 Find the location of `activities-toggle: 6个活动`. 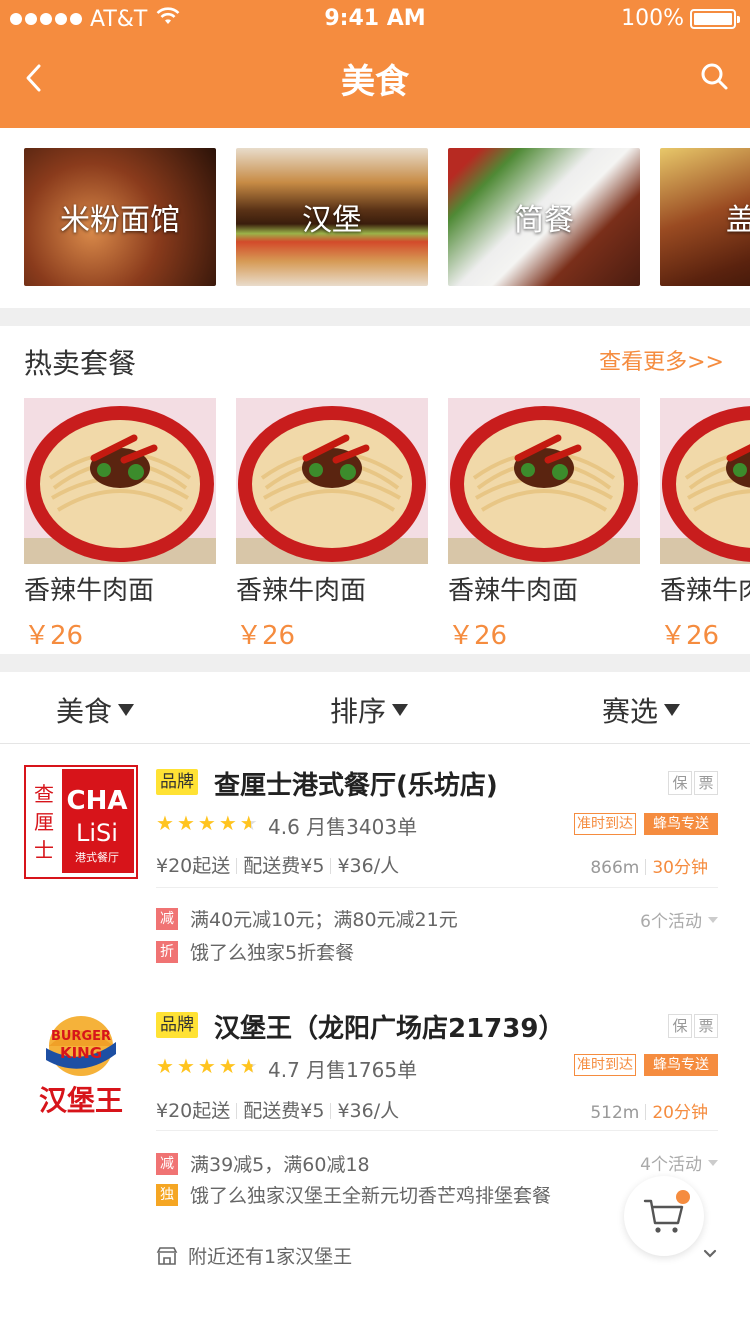

activities-toggle: 6个活动 is located at coordinates (679, 919).